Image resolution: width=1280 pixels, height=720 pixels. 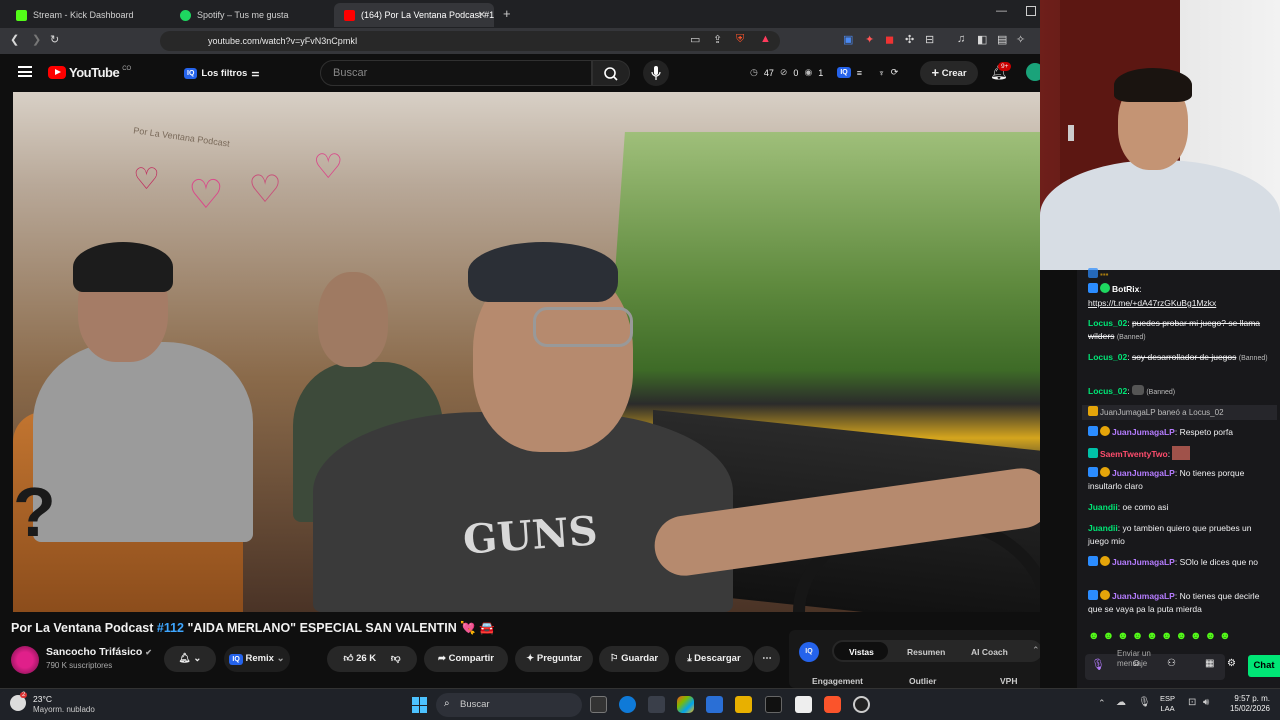 I want to click on header-stats: ◷ 47 ⊘ 0 ◉ 1 IQ ≡ ♆ ⟳, so click(x=824, y=72).